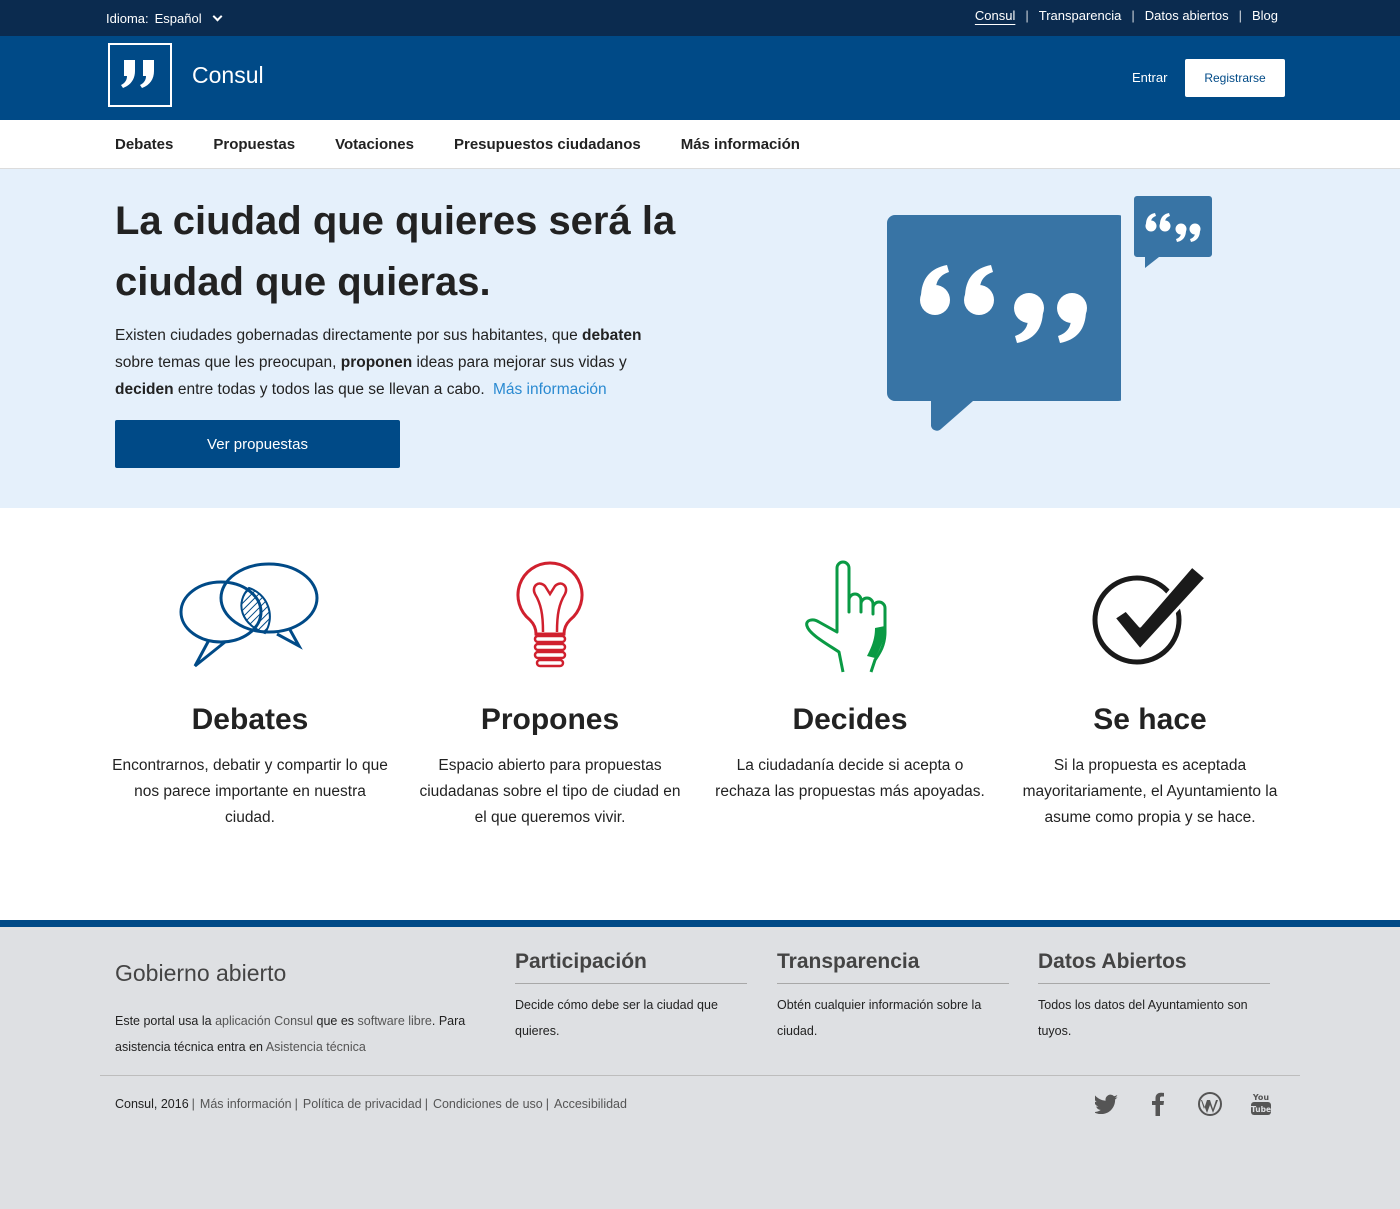  What do you see at coordinates (1150, 614) in the screenshot?
I see `checkmark-icon` at bounding box center [1150, 614].